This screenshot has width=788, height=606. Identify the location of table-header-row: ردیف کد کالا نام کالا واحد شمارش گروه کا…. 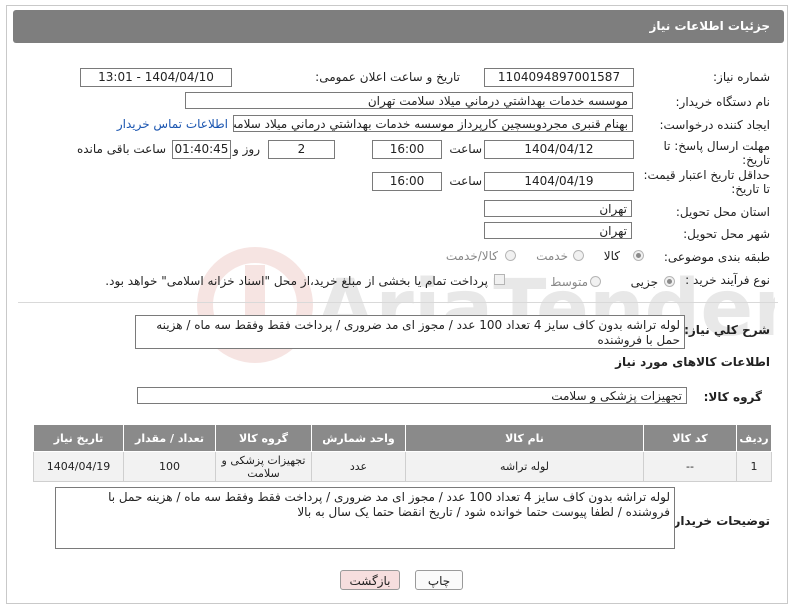
(402, 438).